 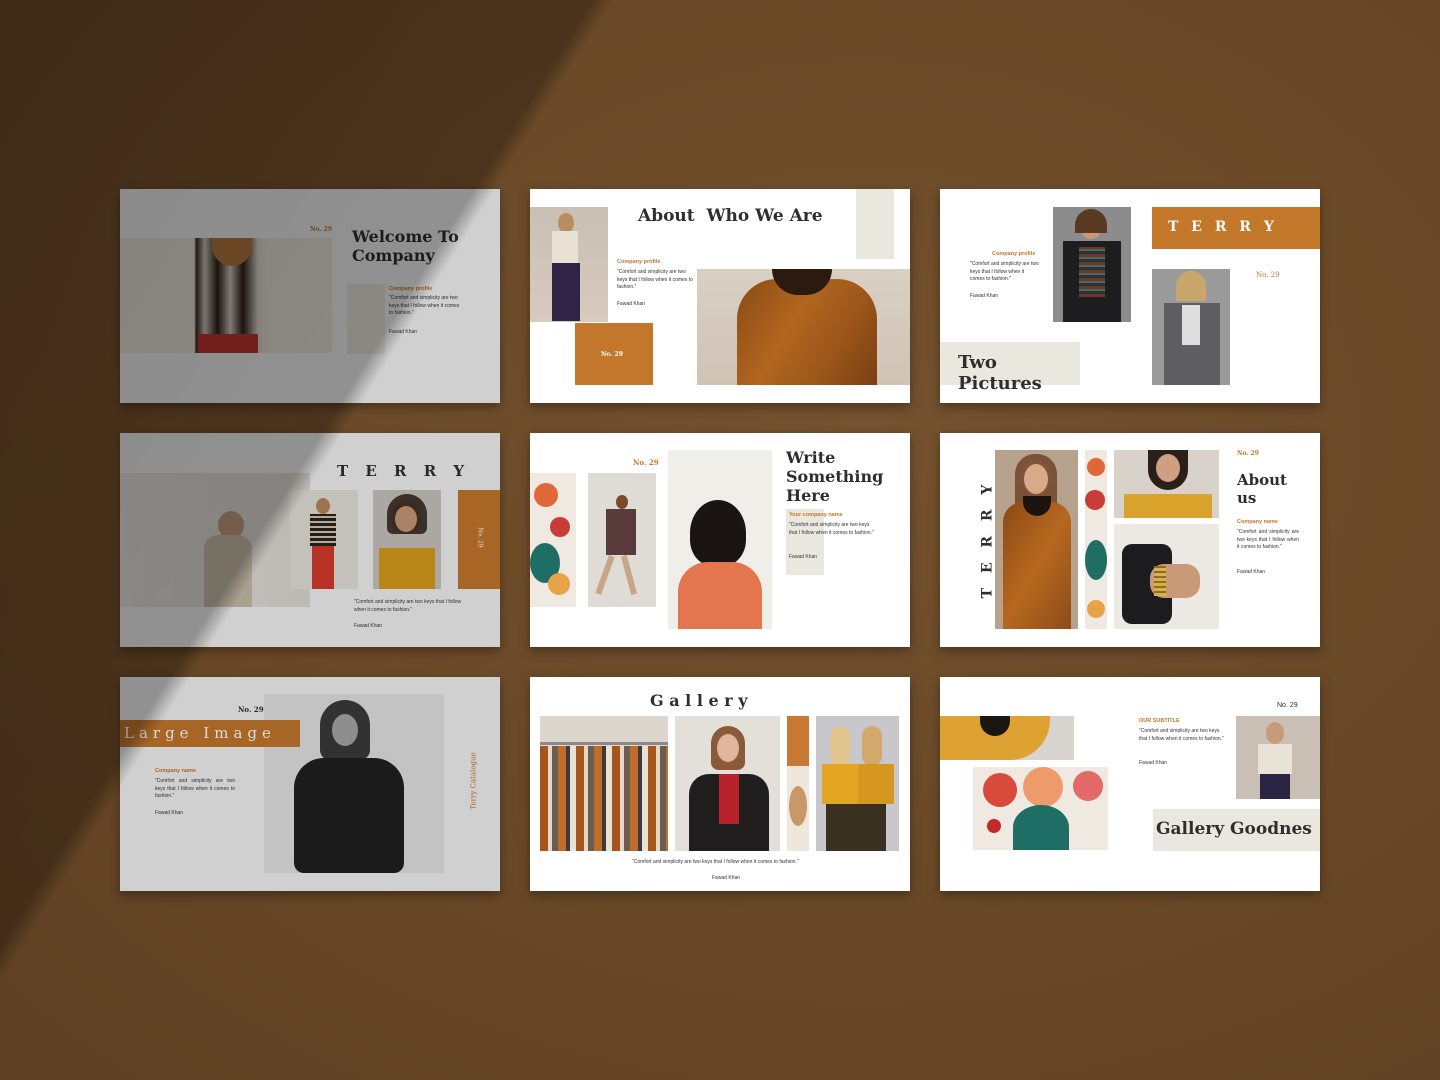 I want to click on slide-title: Two Pictures, so click(x=1000, y=373).